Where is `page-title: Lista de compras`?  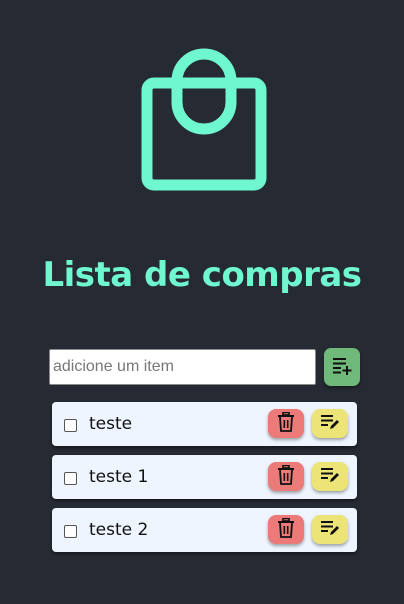
page-title: Lista de compras is located at coordinates (202, 275).